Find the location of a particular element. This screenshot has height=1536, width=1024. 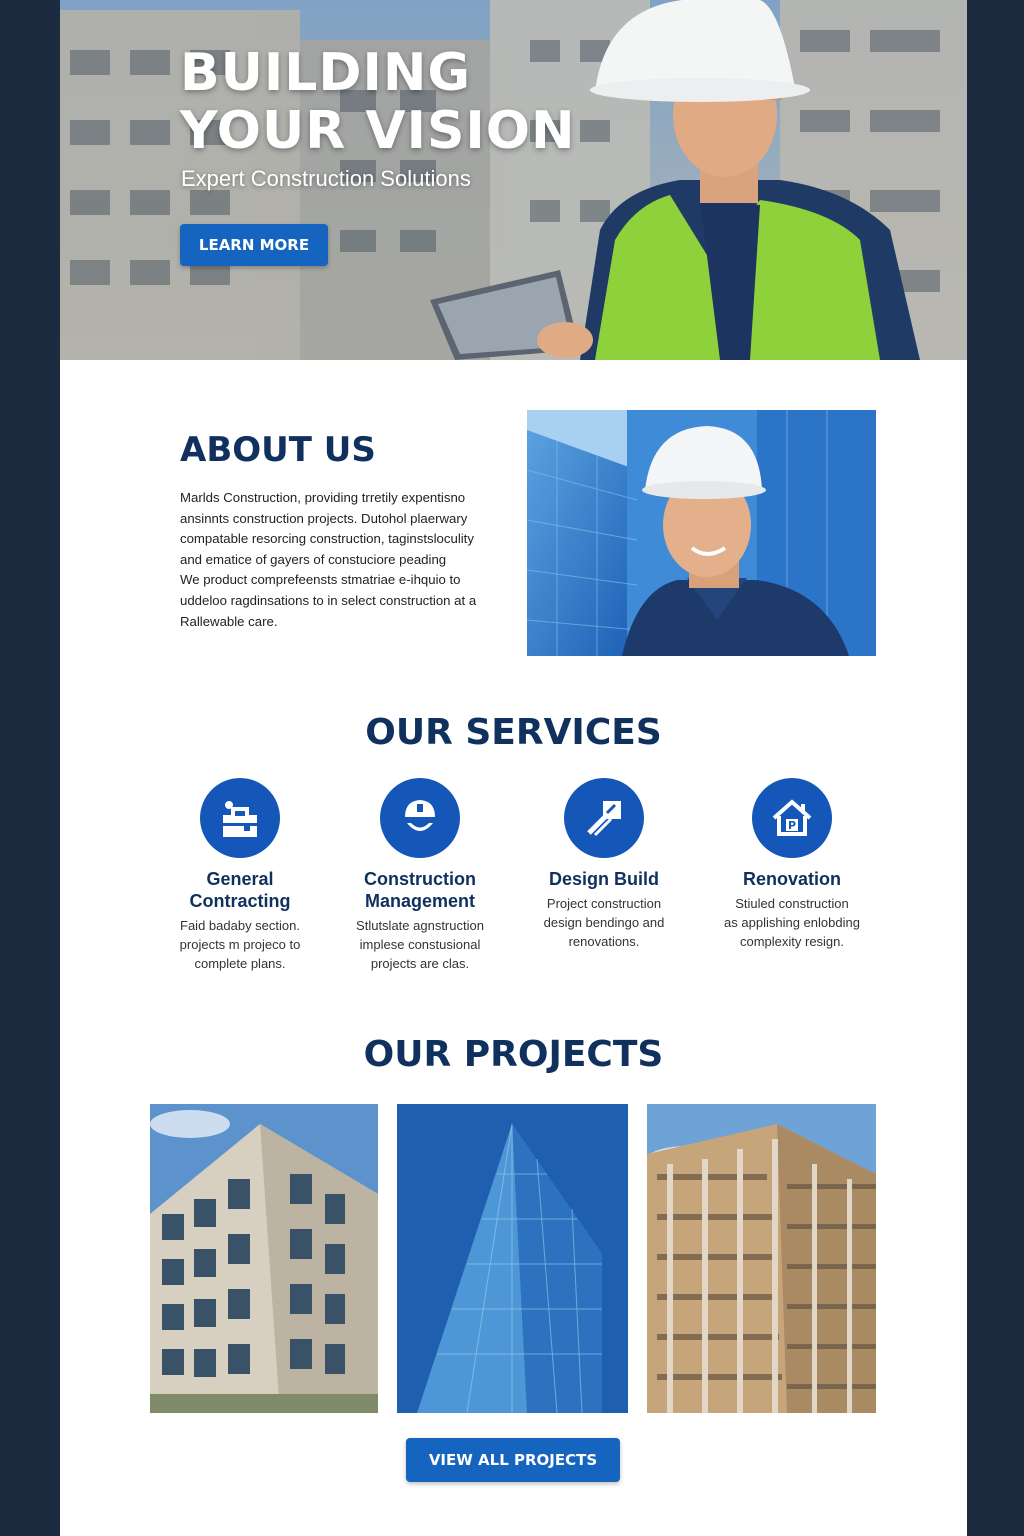

house-icon: P is located at coordinates (792, 817).